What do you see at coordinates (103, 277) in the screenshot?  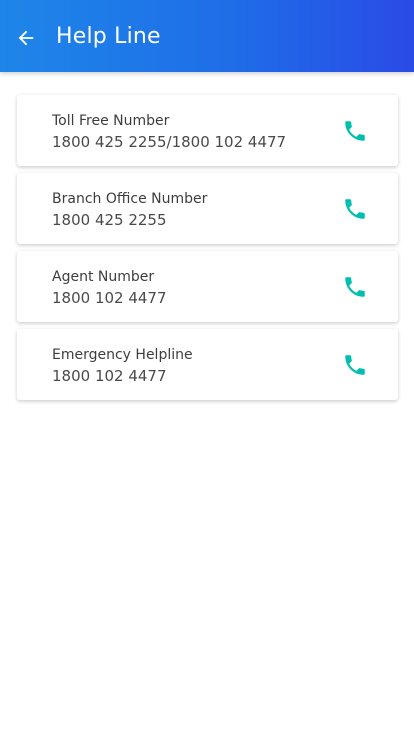 I see `helpline-label: Agent Number` at bounding box center [103, 277].